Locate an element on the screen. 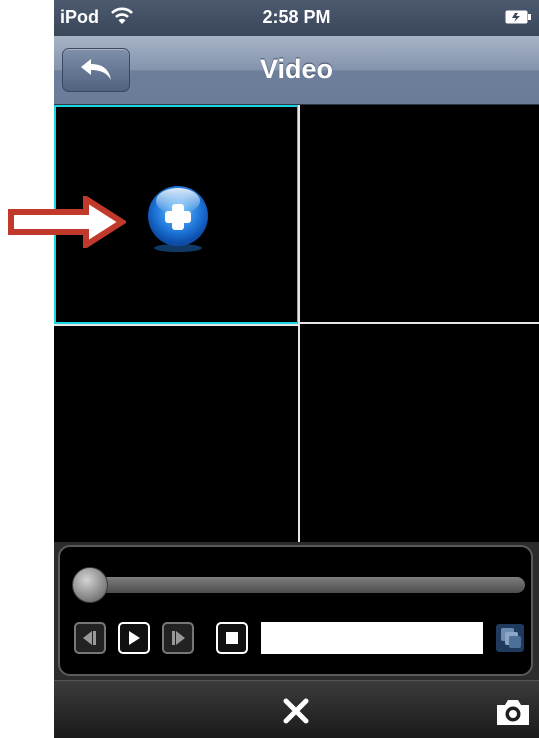  close-icon is located at coordinates (296, 711).